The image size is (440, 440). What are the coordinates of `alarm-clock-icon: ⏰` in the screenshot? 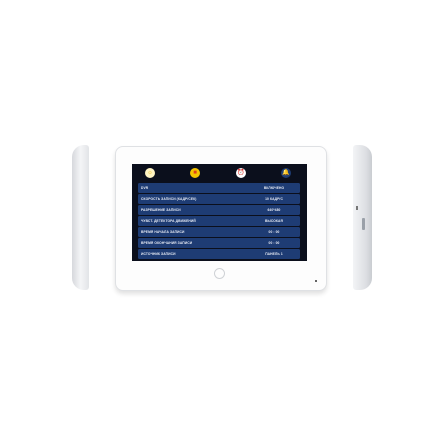 It's located at (241, 173).